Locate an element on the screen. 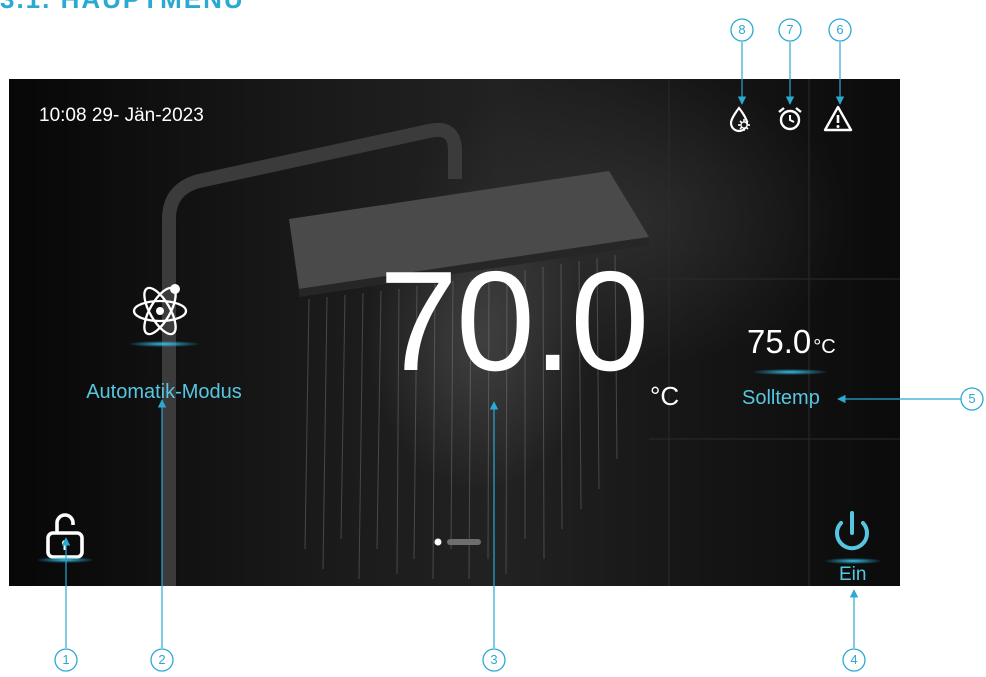 The height and width of the screenshot is (677, 986). set-temperature: 75.0 °C is located at coordinates (791, 342).